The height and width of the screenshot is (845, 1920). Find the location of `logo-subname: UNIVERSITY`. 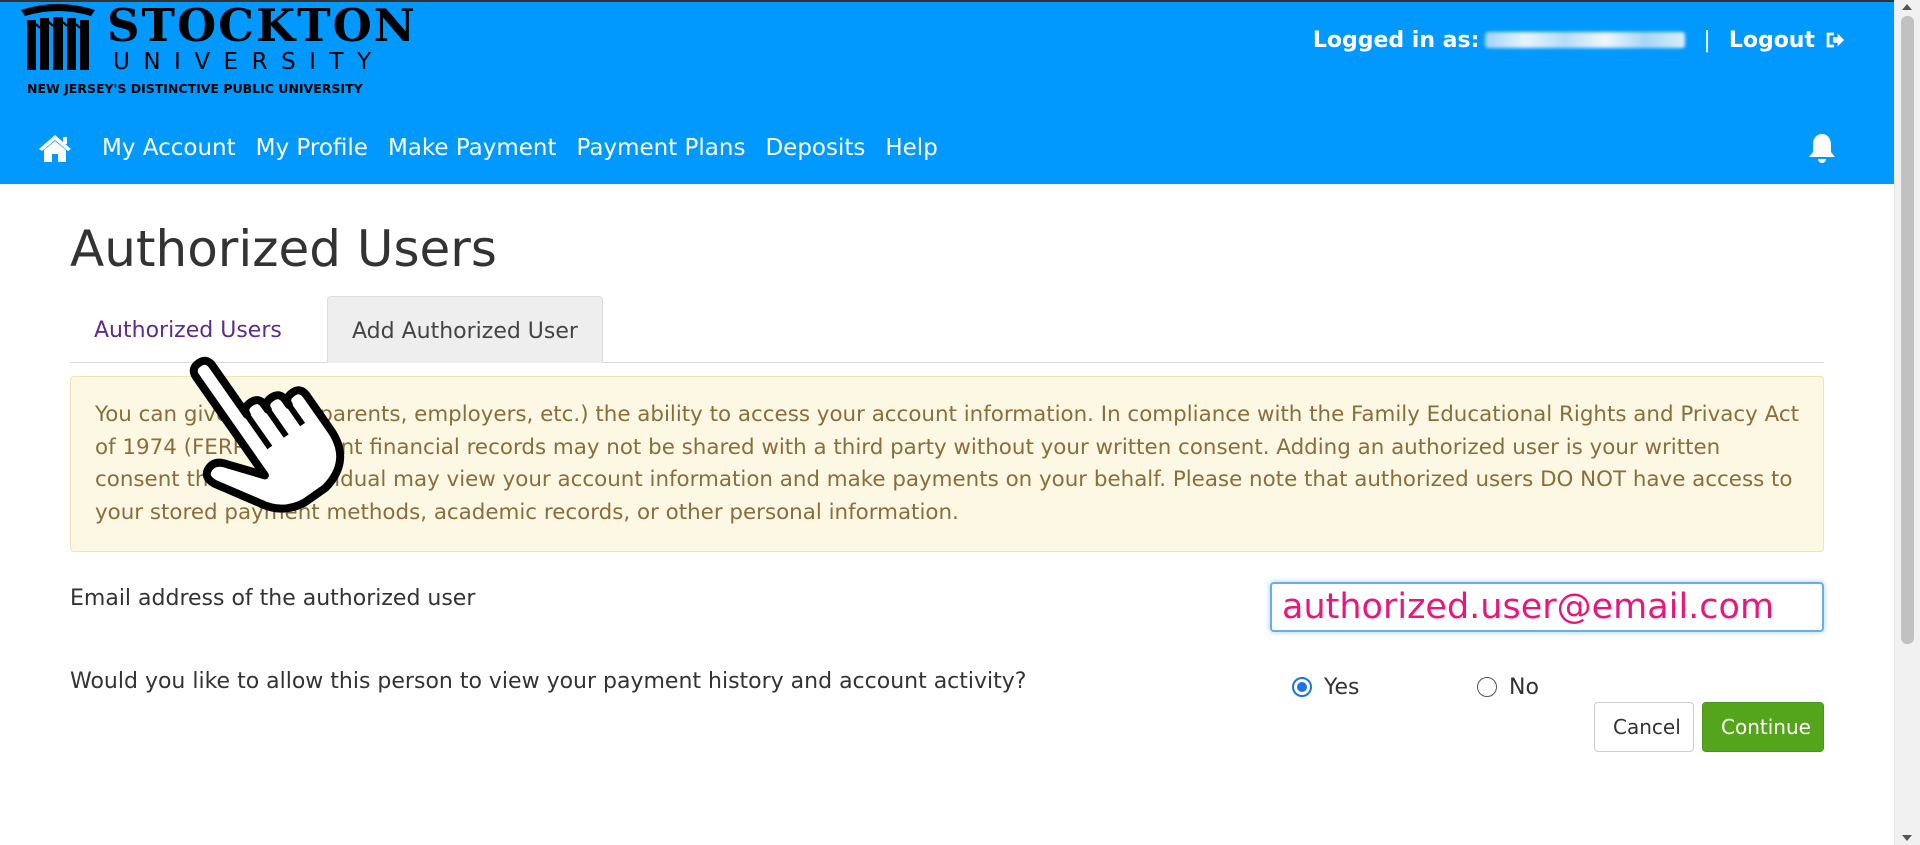

logo-subname: UNIVERSITY is located at coordinates (249, 62).